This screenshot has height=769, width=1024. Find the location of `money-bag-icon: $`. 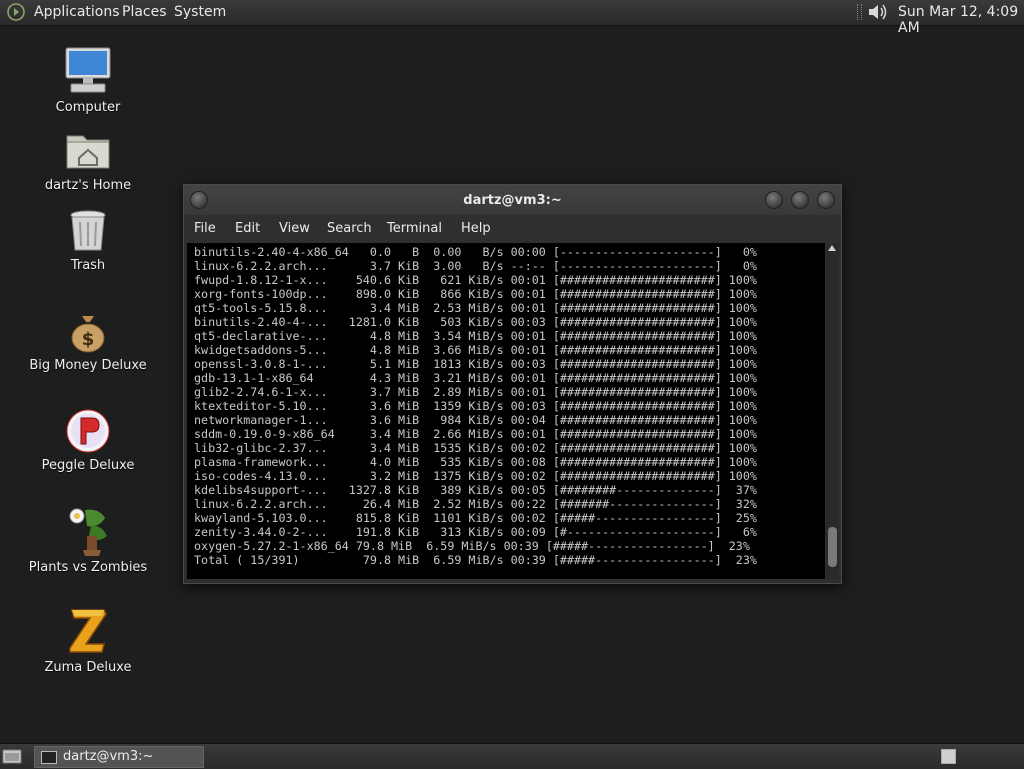

money-bag-icon: $ is located at coordinates (88, 334).